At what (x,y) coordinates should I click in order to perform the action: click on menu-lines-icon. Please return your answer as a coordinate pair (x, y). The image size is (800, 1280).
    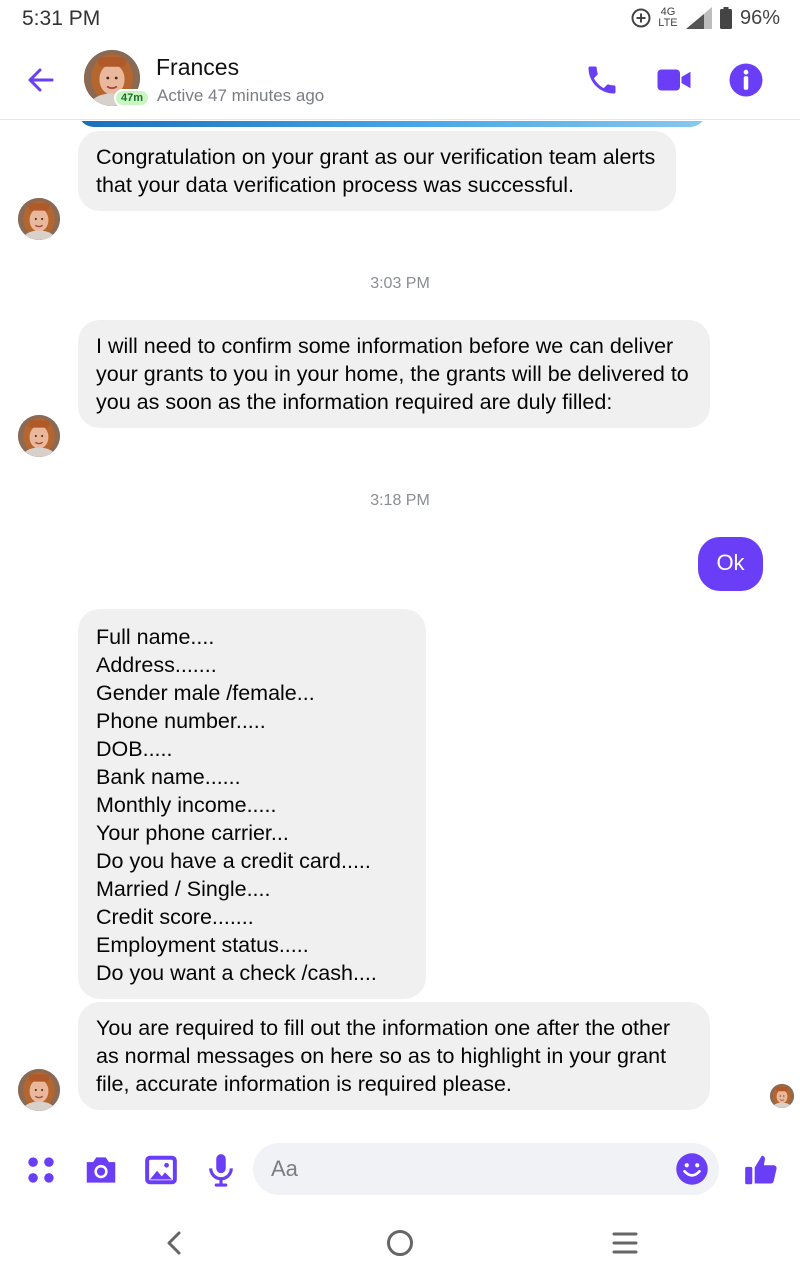
    Looking at the image, I should click on (625, 1243).